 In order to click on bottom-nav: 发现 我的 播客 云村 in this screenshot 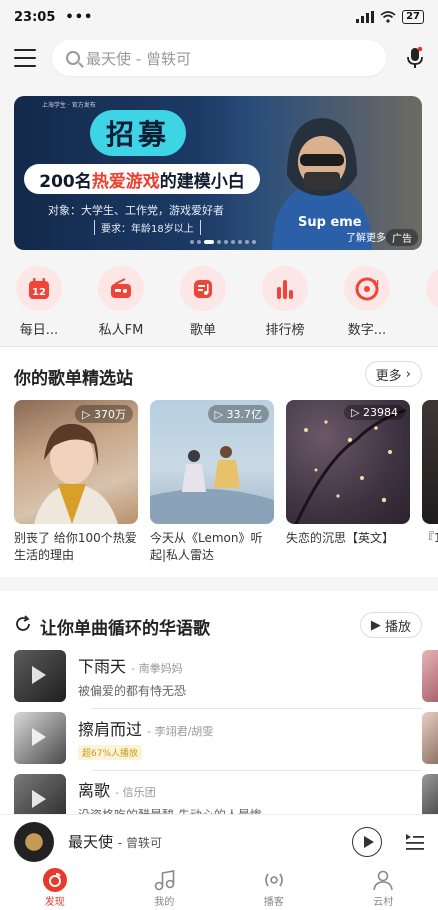, I will do `click(219, 889)`.